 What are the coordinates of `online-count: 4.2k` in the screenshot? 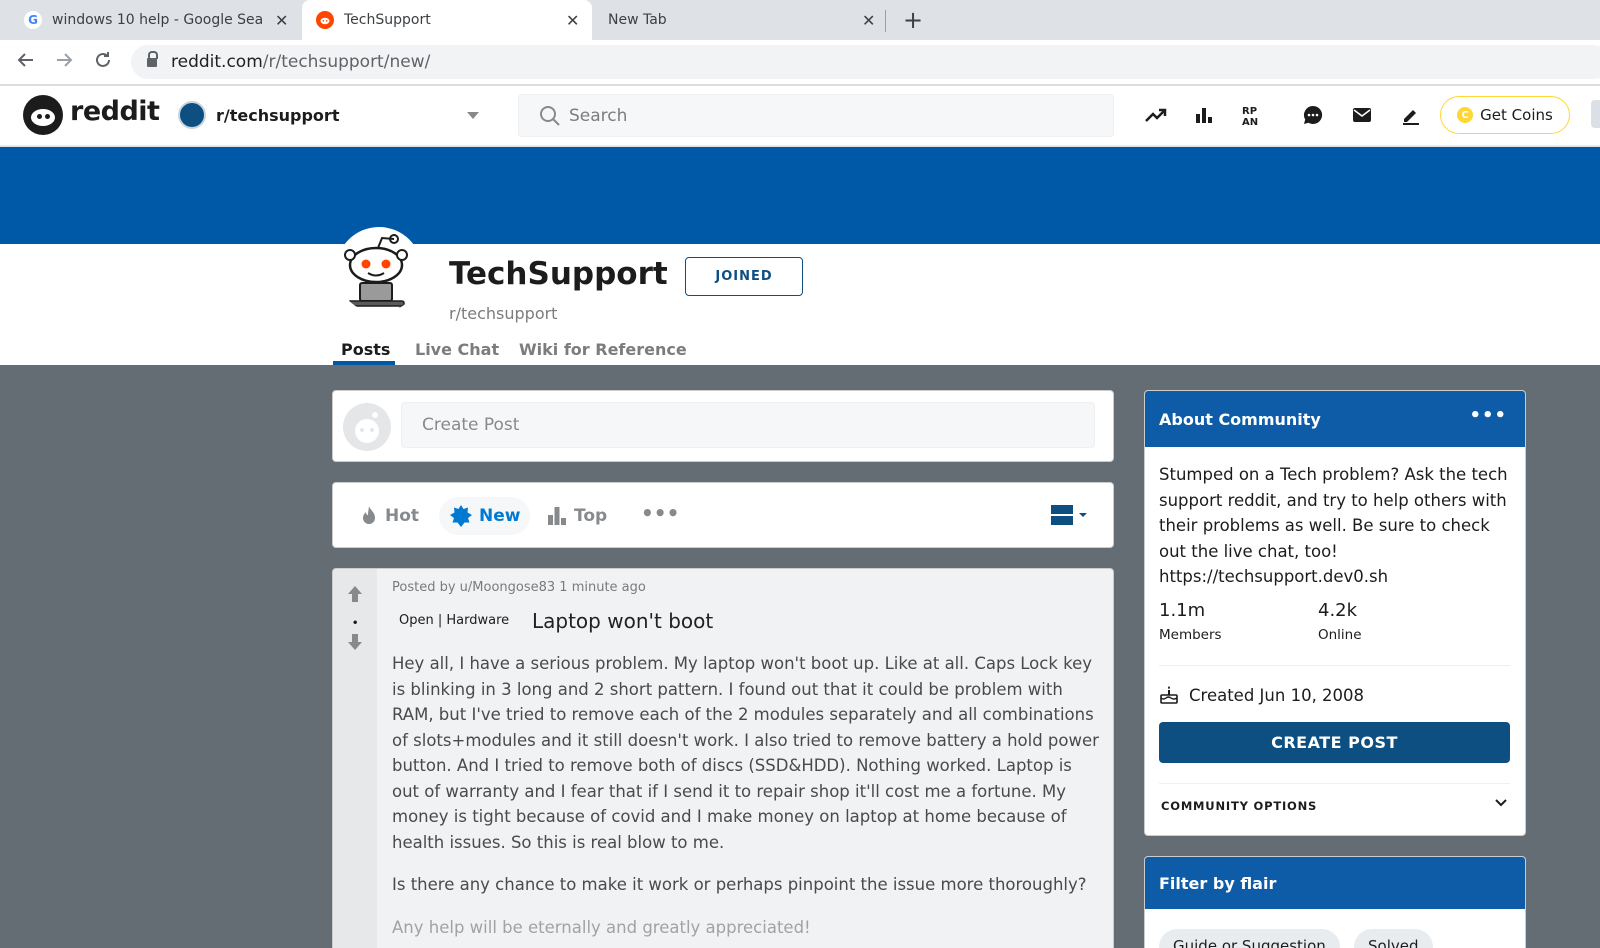 It's located at (1338, 610).